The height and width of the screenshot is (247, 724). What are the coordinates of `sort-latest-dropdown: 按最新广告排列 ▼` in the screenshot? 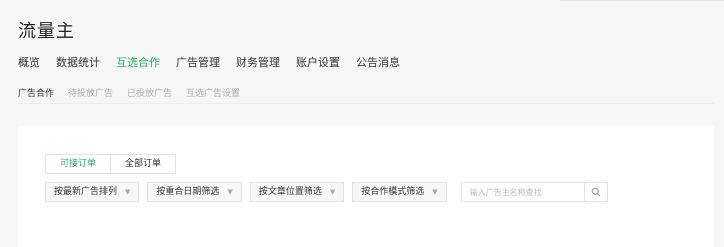 It's located at (92, 192).